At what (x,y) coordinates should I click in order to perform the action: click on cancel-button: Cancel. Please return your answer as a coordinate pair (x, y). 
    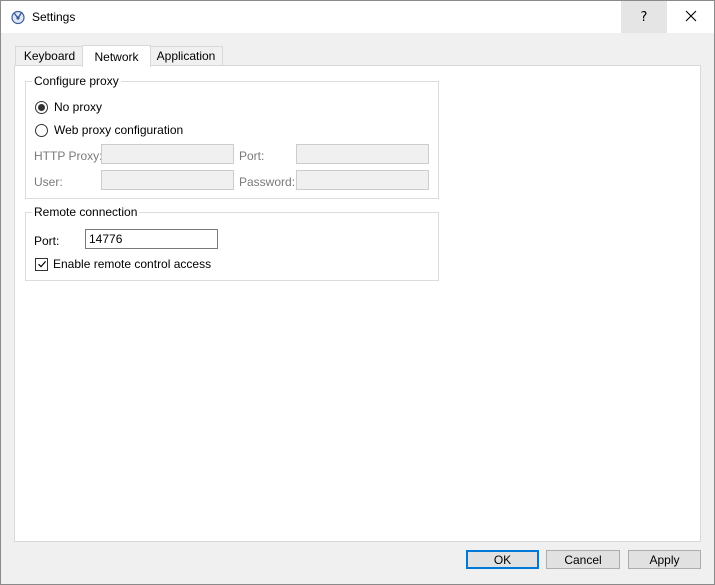
    Looking at the image, I should click on (583, 559).